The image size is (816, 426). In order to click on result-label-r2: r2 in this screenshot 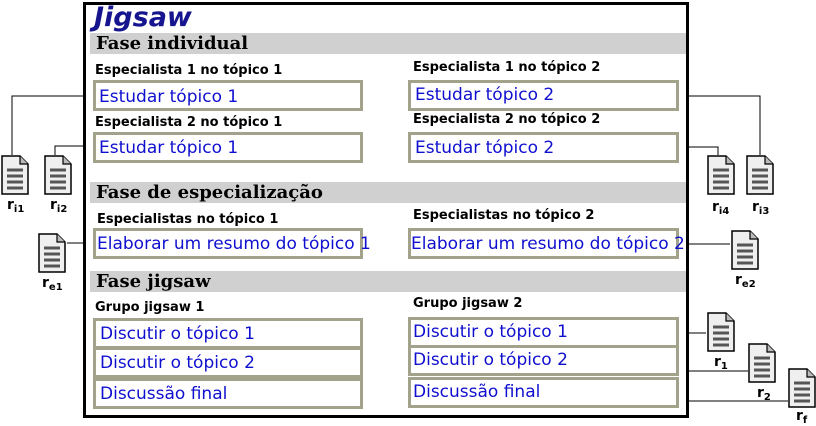, I will do `click(764, 394)`.